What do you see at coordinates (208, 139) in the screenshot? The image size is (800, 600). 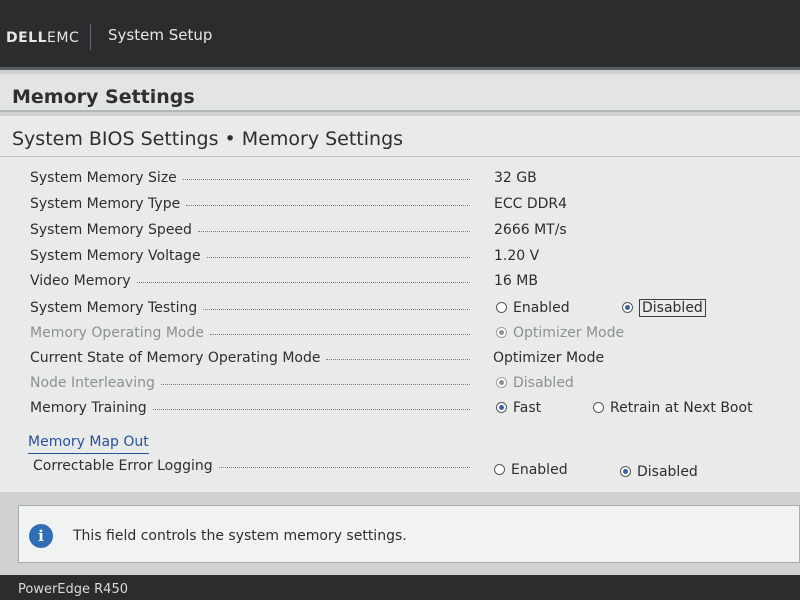 I see `section-title: System BIOS Settings • Memory Settings` at bounding box center [208, 139].